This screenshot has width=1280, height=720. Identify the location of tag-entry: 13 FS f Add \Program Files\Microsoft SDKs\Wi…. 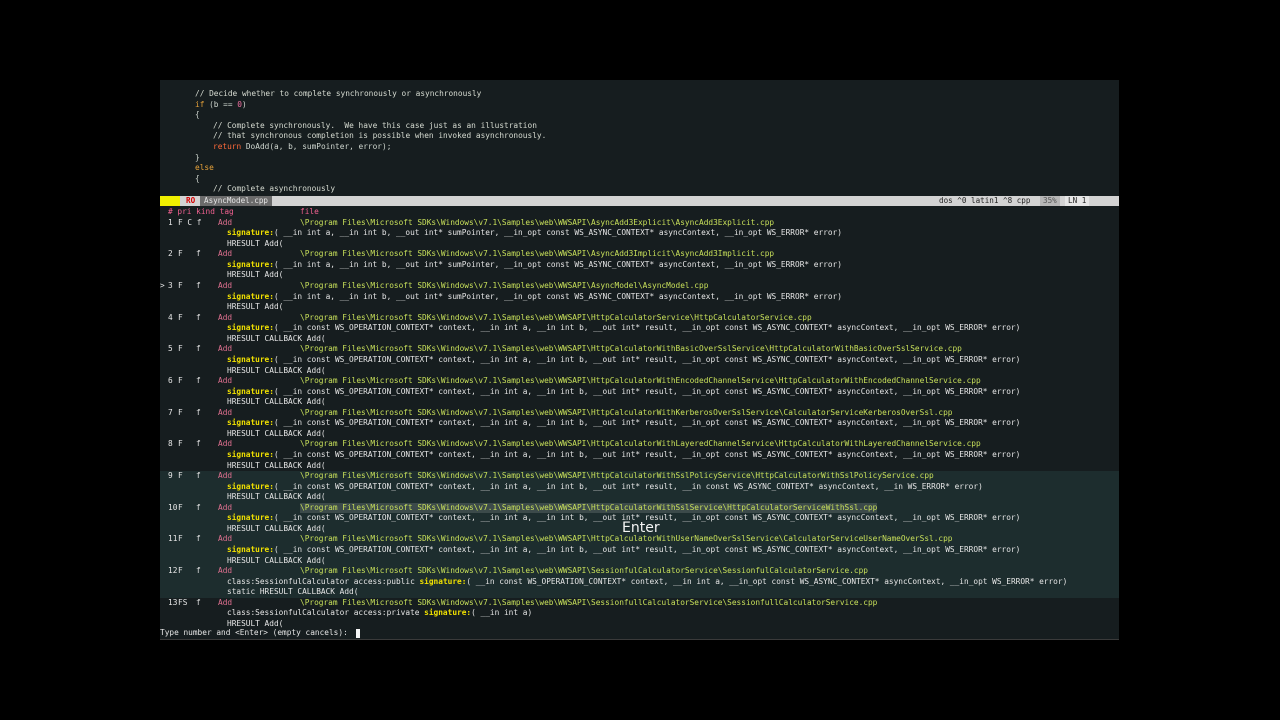
(639, 614).